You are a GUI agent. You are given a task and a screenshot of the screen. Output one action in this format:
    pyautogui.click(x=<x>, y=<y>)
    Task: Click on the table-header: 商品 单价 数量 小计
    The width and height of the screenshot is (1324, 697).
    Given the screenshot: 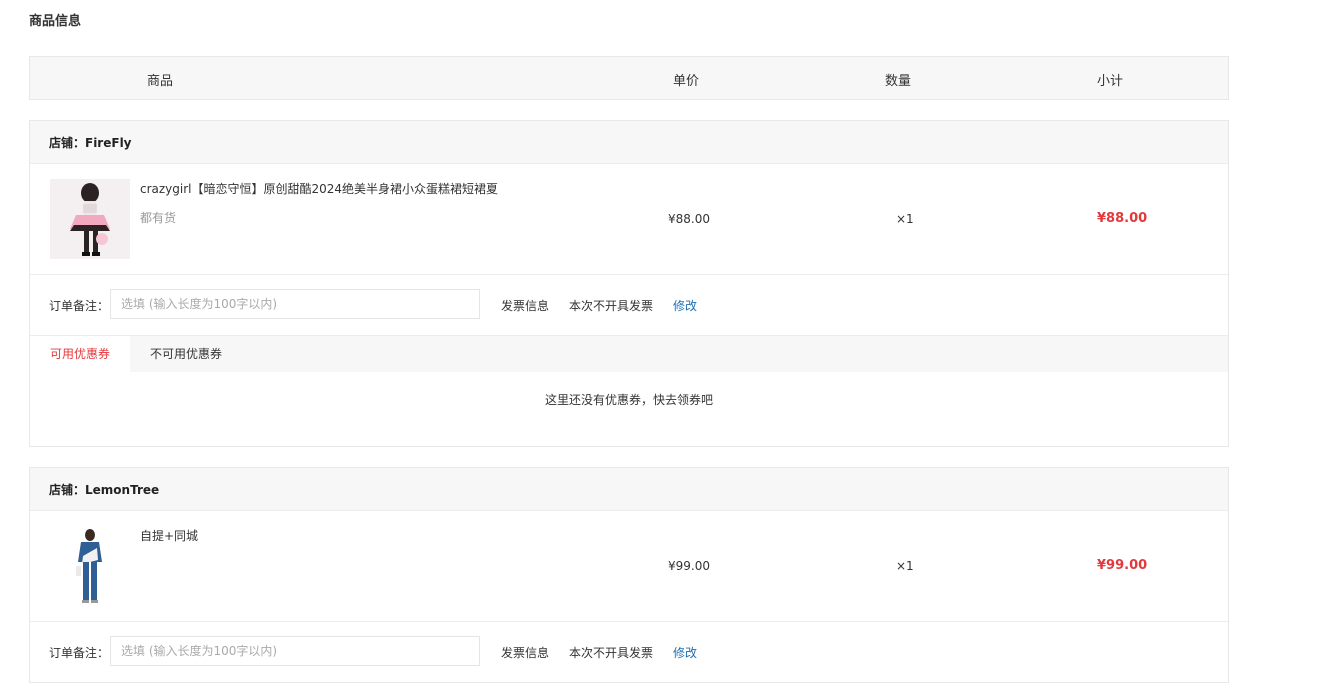 What is the action you would take?
    pyautogui.click(x=629, y=78)
    